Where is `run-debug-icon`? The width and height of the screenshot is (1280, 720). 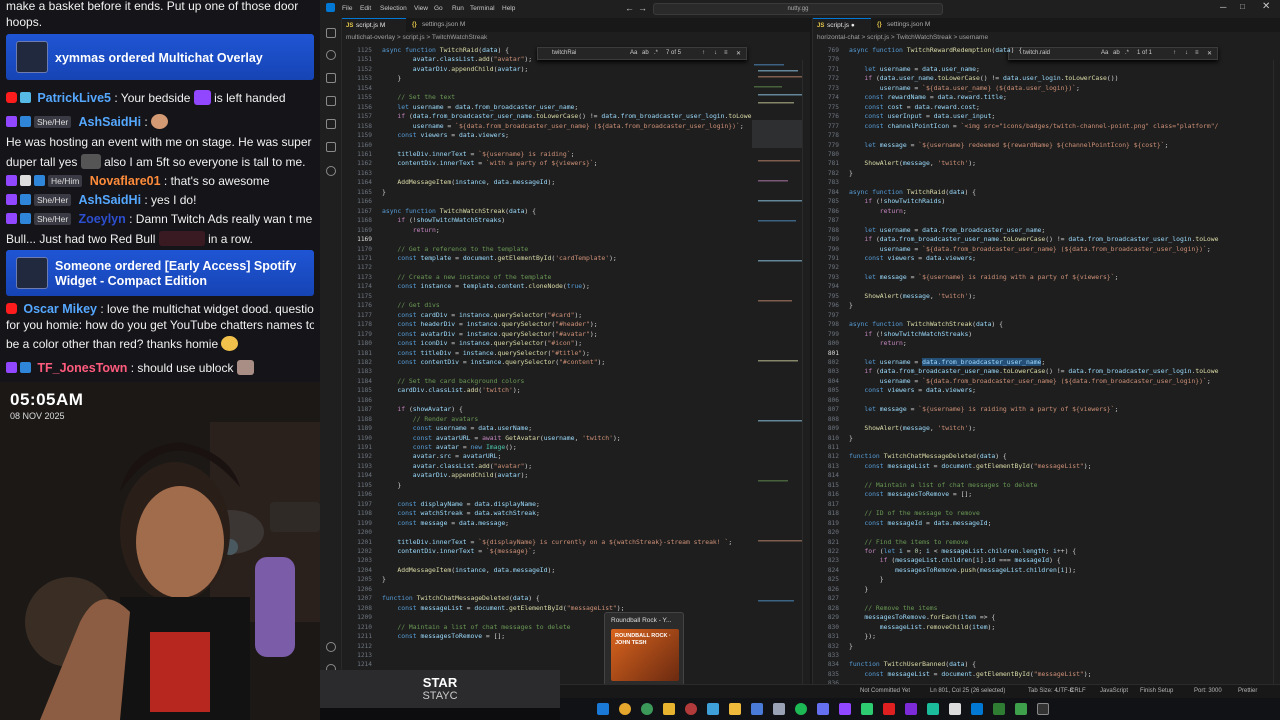
run-debug-icon is located at coordinates (331, 101).